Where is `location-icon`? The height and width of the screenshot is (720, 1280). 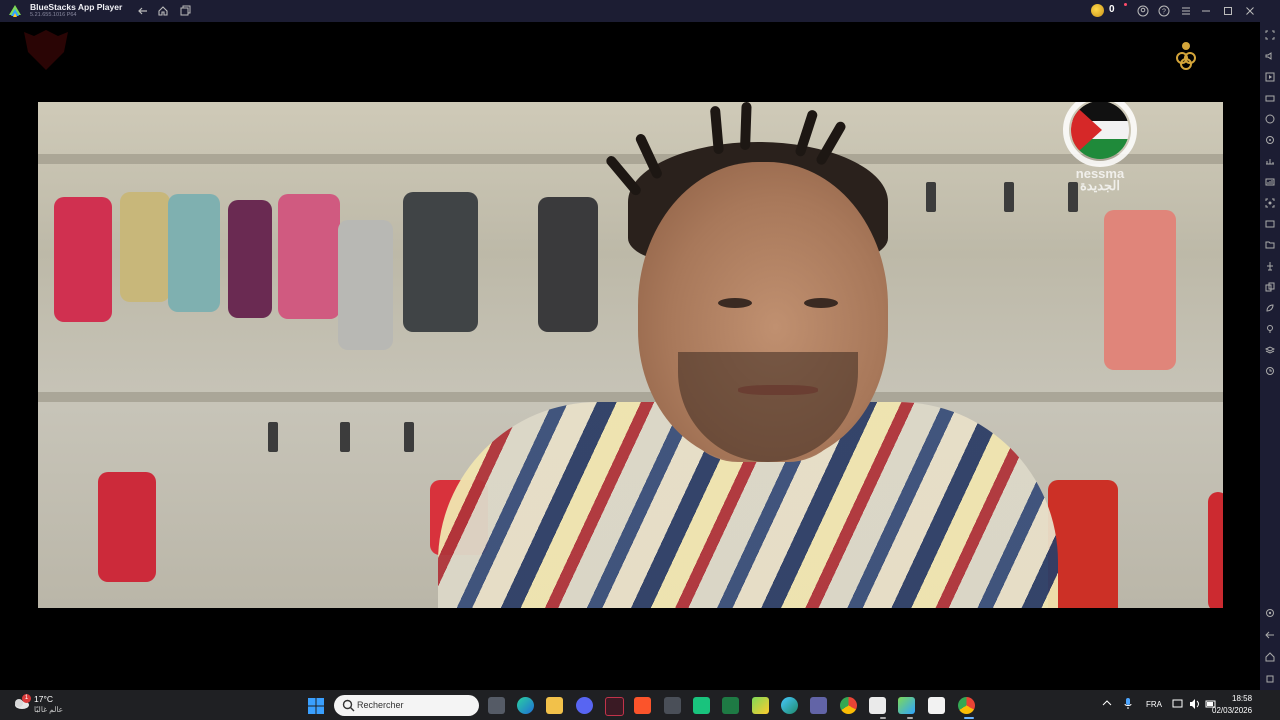
location-icon is located at coordinates (1270, 329).